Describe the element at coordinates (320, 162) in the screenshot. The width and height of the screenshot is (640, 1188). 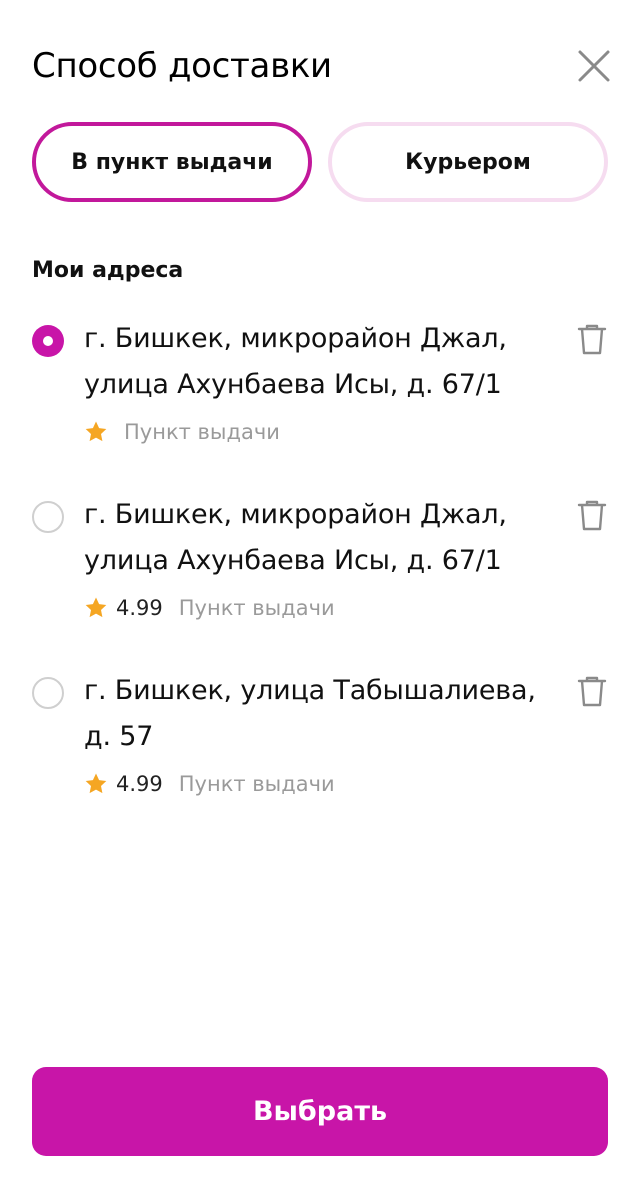
I see `delivery-method-tabs: В пункт выдачи Курьером` at that location.